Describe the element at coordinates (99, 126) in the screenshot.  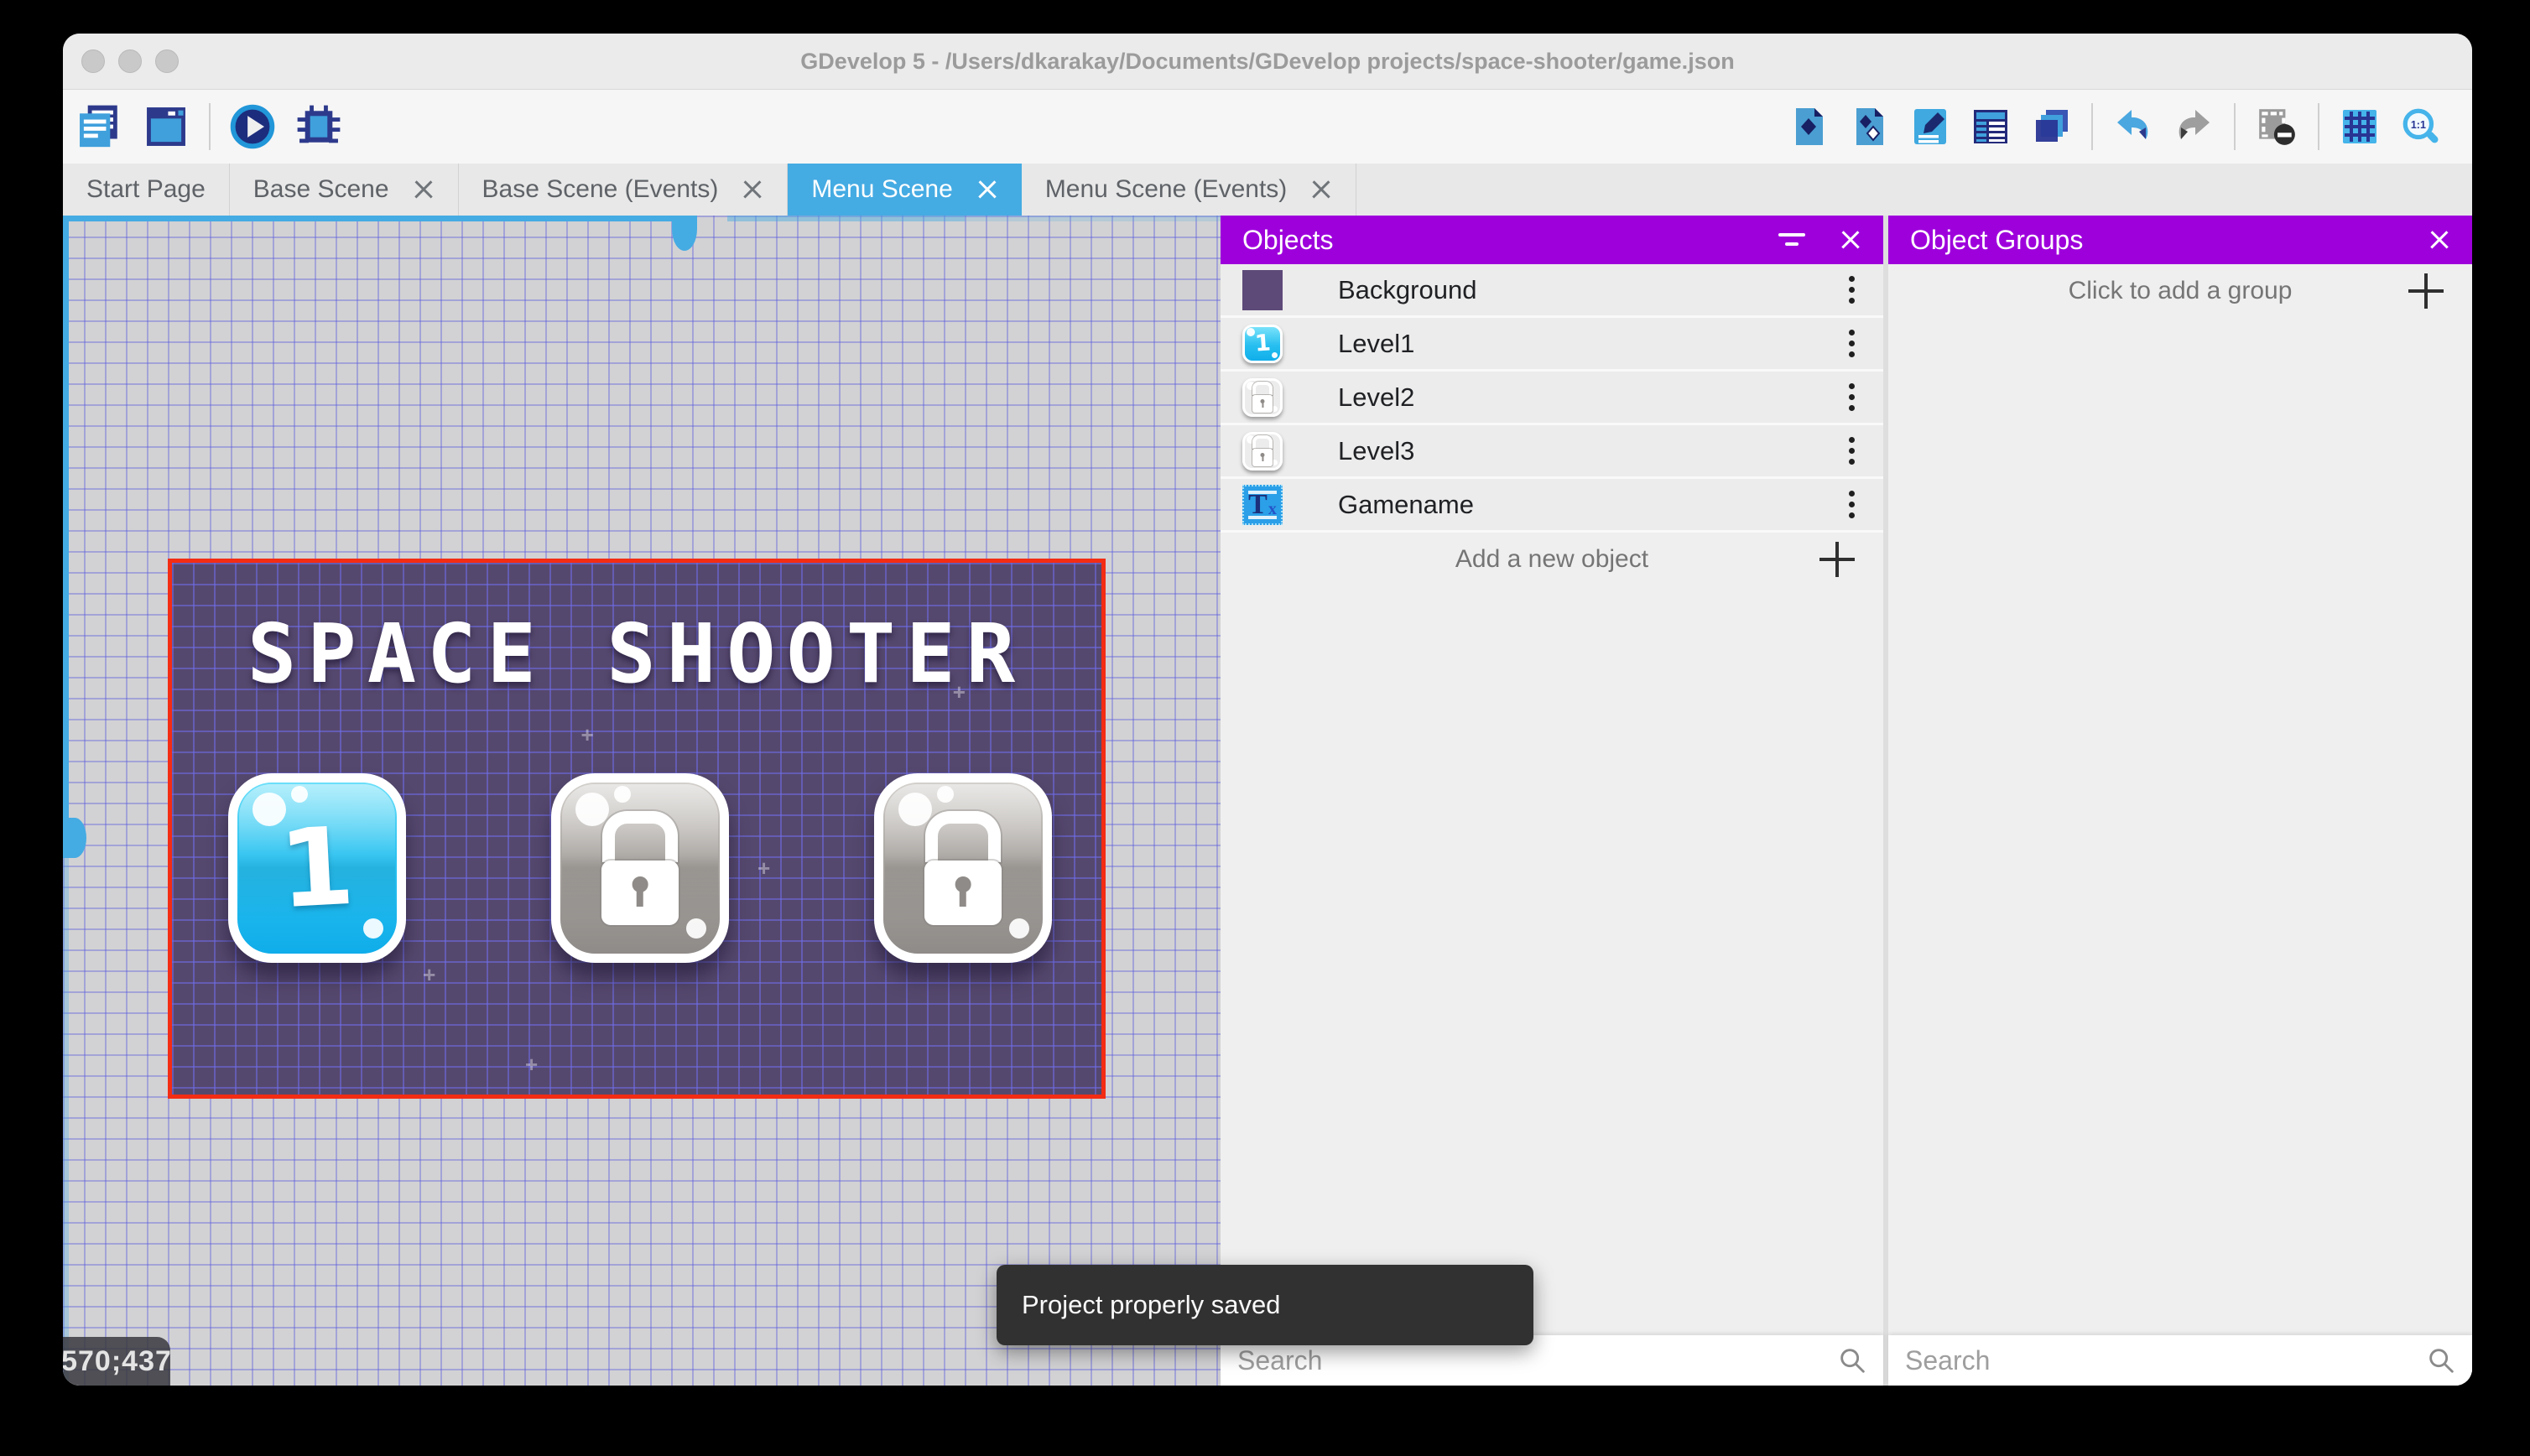
I see `project-manager-icon` at that location.